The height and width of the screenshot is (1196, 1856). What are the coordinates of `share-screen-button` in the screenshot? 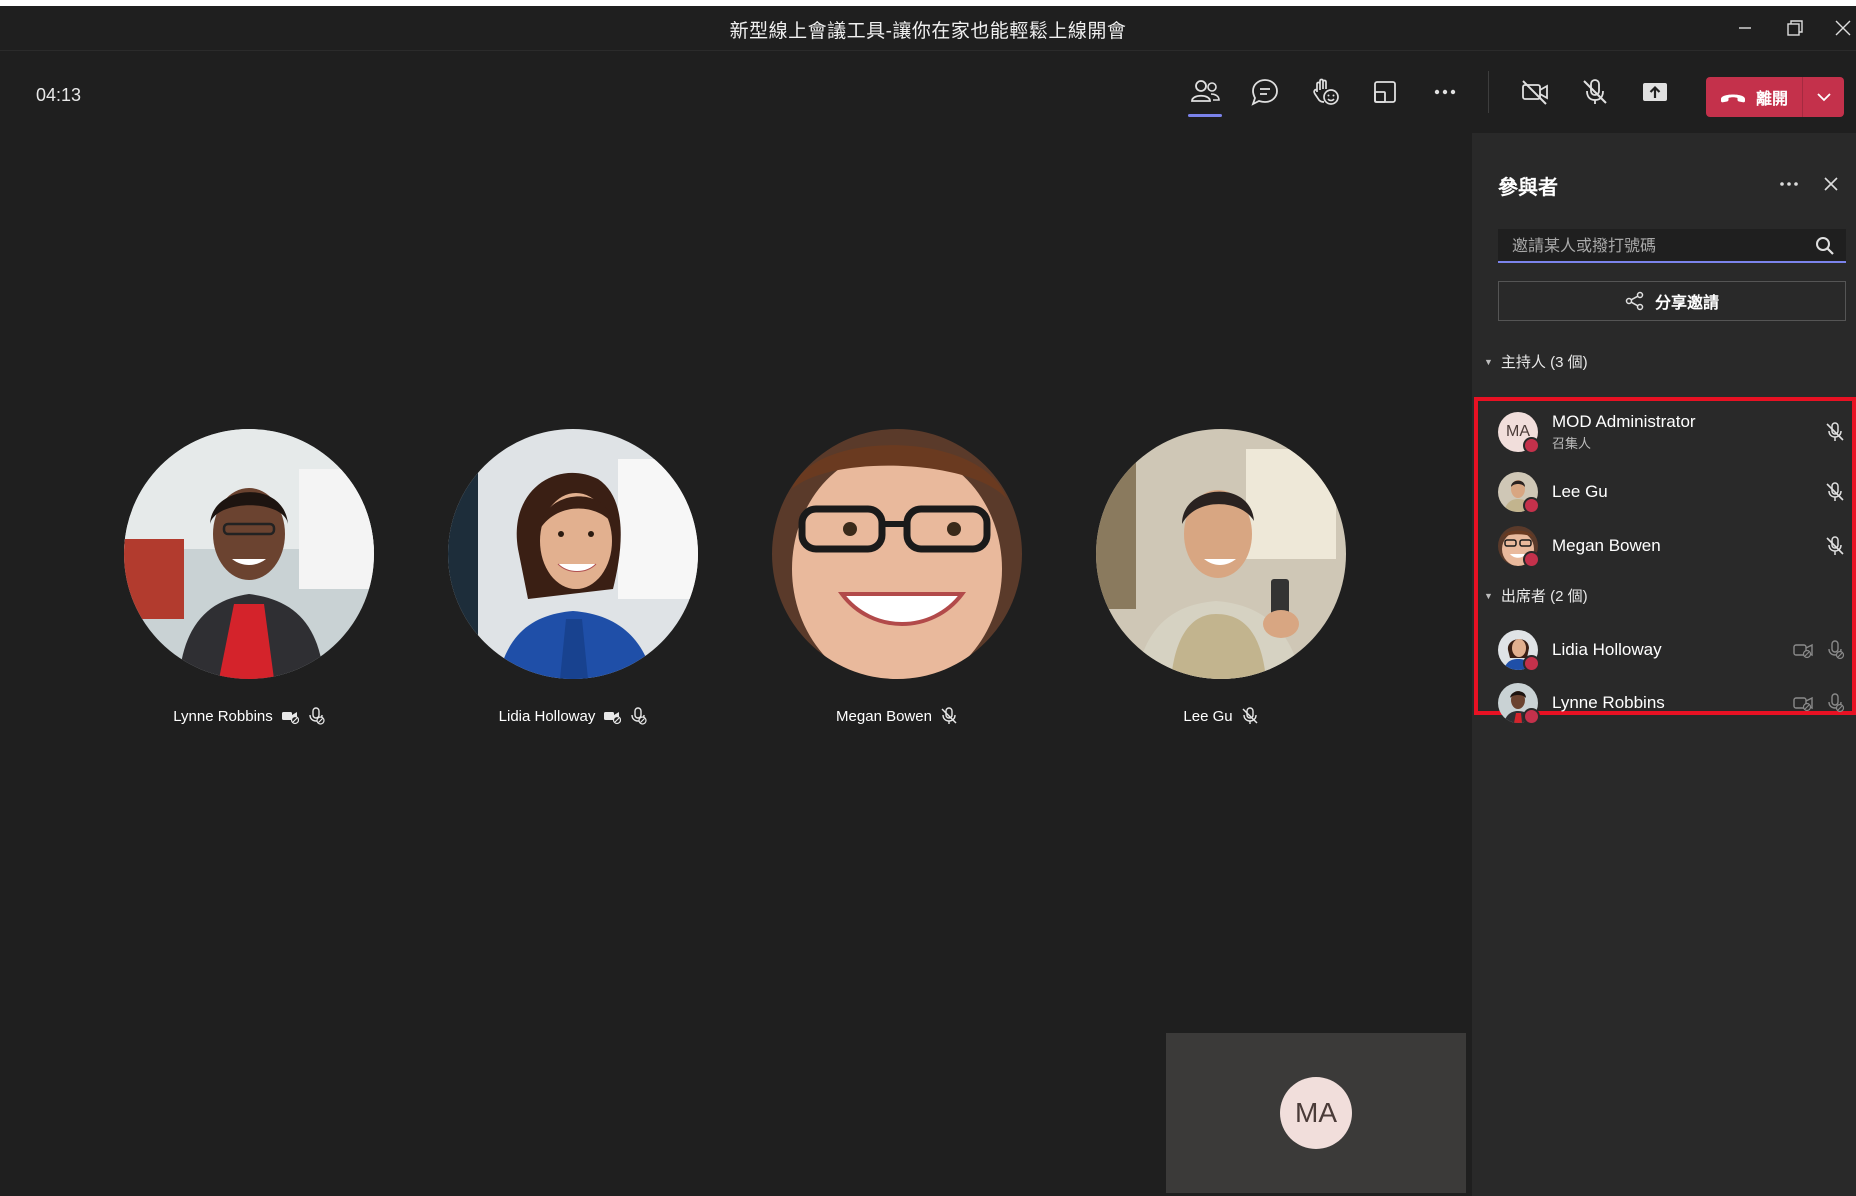 It's located at (1655, 92).